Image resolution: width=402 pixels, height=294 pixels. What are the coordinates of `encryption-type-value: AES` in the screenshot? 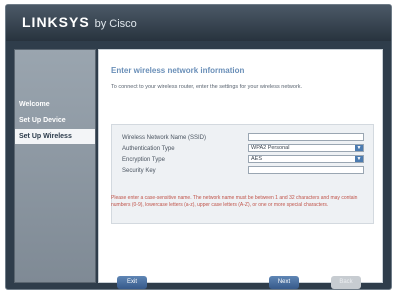 It's located at (257, 159).